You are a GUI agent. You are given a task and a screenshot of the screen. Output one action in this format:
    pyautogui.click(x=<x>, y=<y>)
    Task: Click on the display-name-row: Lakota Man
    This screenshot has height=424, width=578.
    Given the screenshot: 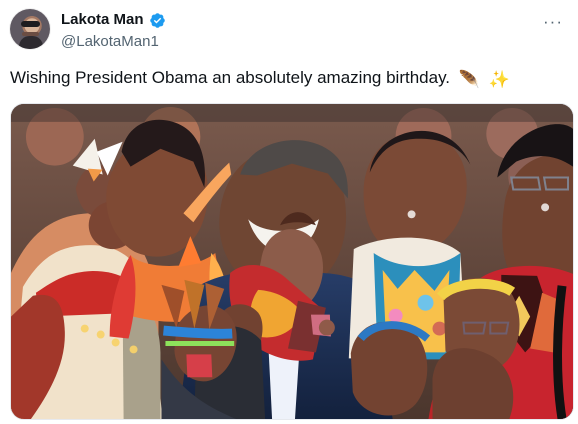 What is the action you would take?
    pyautogui.click(x=211, y=20)
    